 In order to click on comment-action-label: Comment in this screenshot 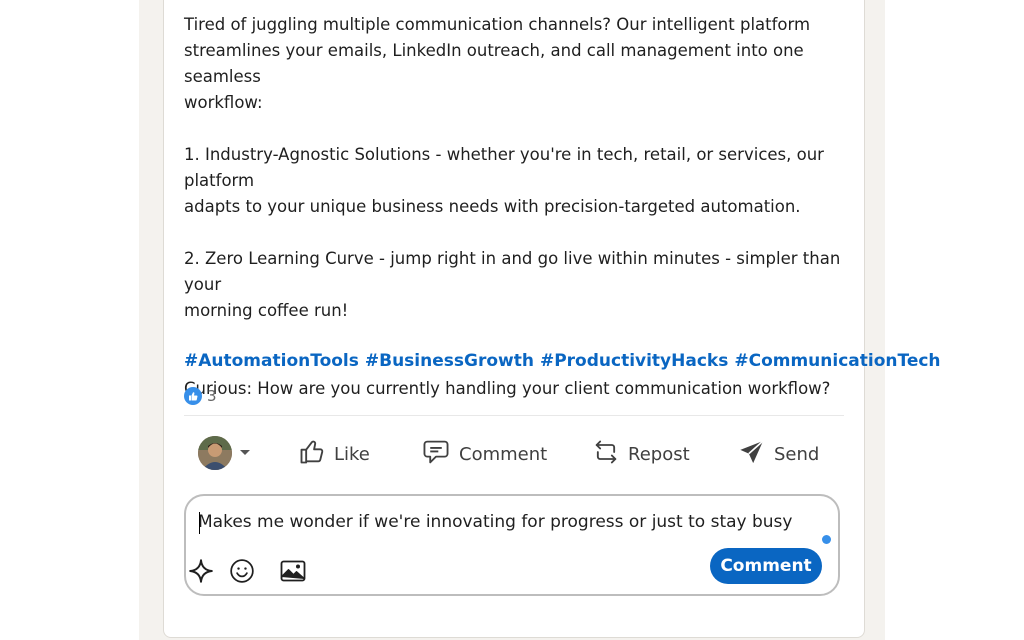, I will do `click(503, 454)`.